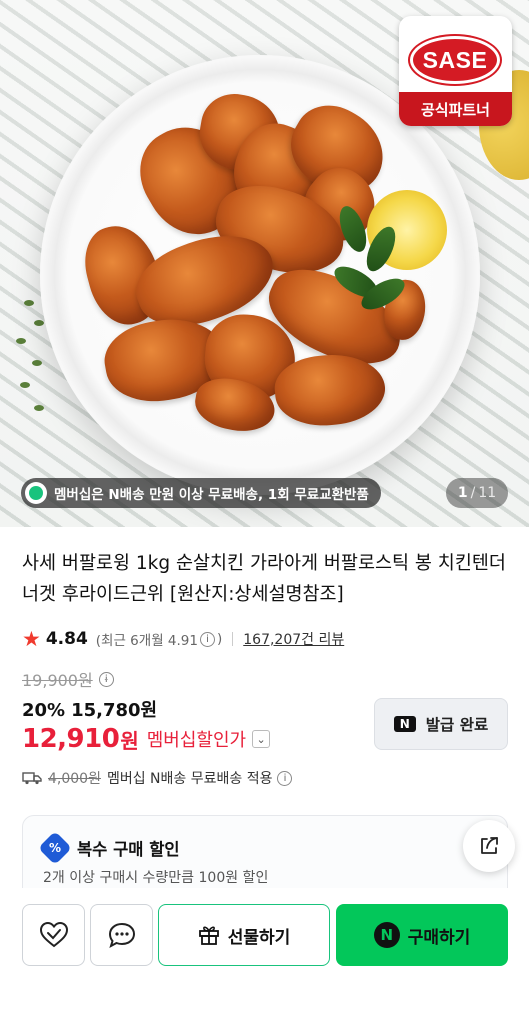 The width and height of the screenshot is (529, 1024). Describe the element at coordinates (66, 639) in the screenshot. I see `rating-score: 4.84` at that location.